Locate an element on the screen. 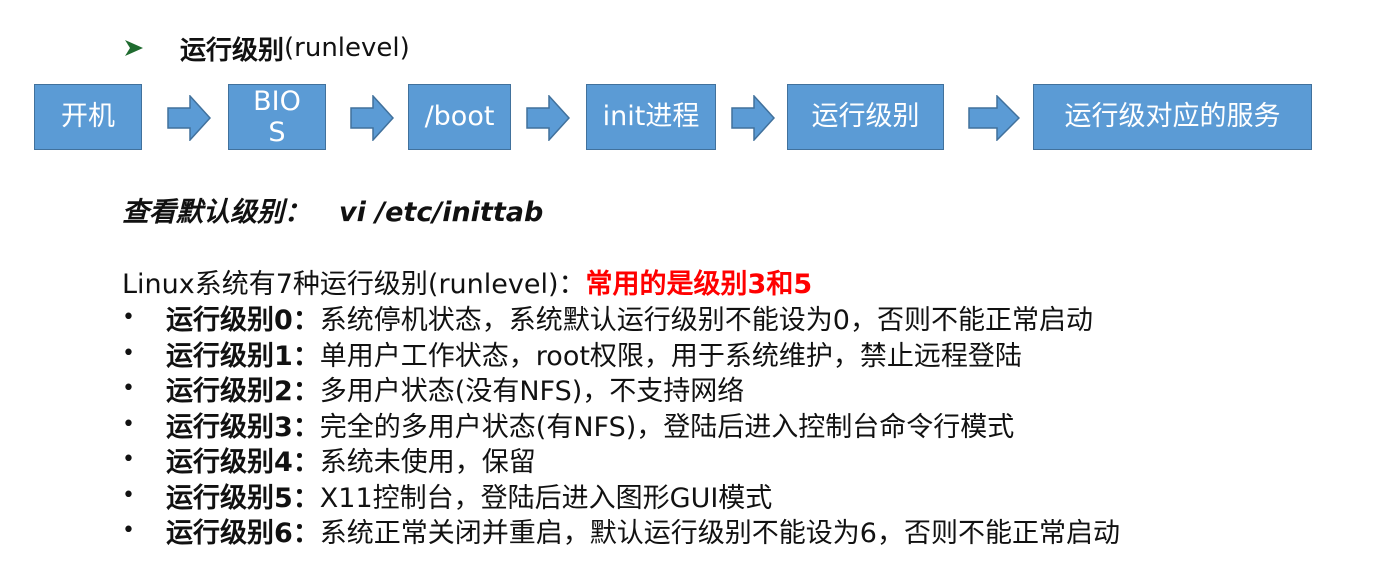 The image size is (1392, 570). runlevel-desc: 系统正常关闭并重启，默认运行级别不能设为6，否则不能正常启动 is located at coordinates (719, 534).